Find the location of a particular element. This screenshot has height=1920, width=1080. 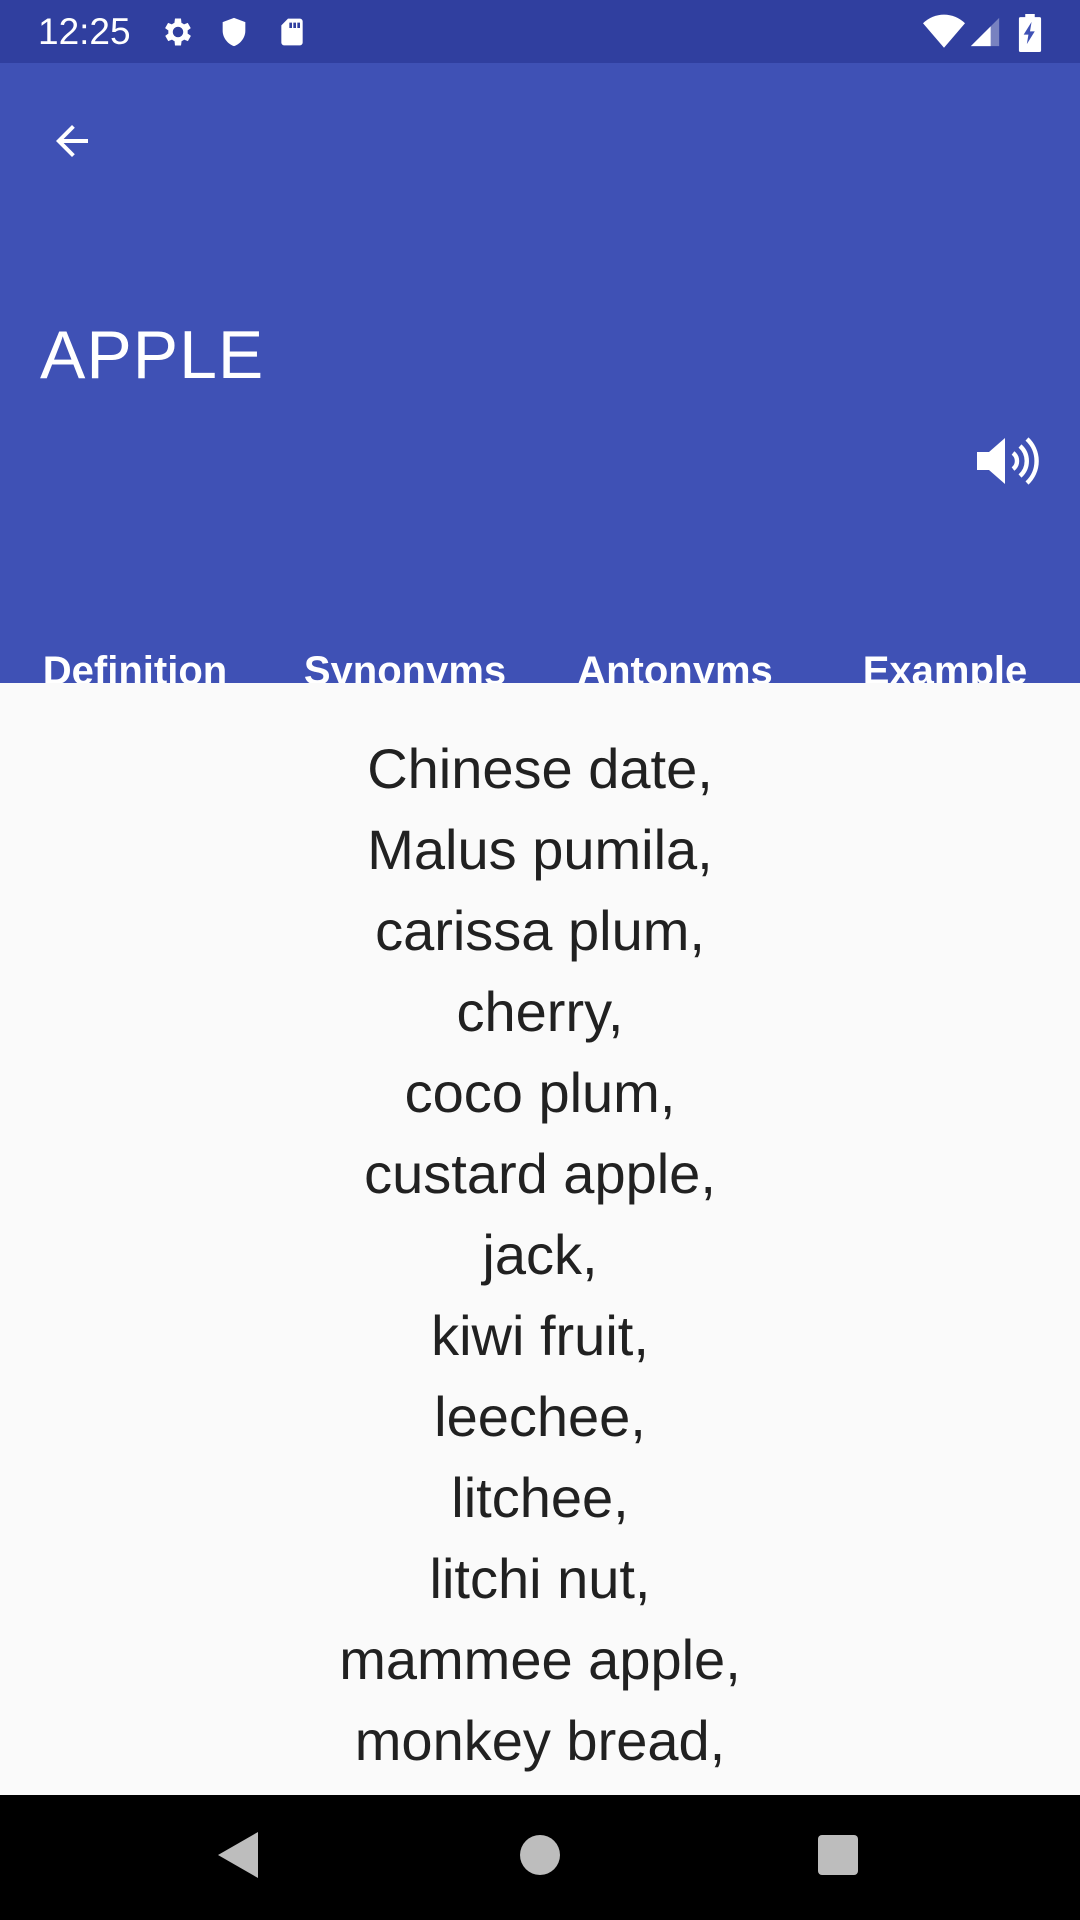

circle-home-icon is located at coordinates (540, 1857).